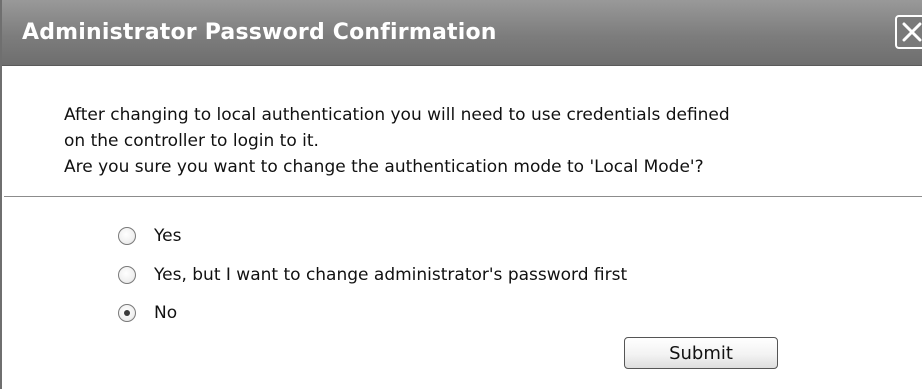 This screenshot has height=389, width=922. Describe the element at coordinates (191, 141) in the screenshot. I see `message-line: on the controller to login to it.` at that location.